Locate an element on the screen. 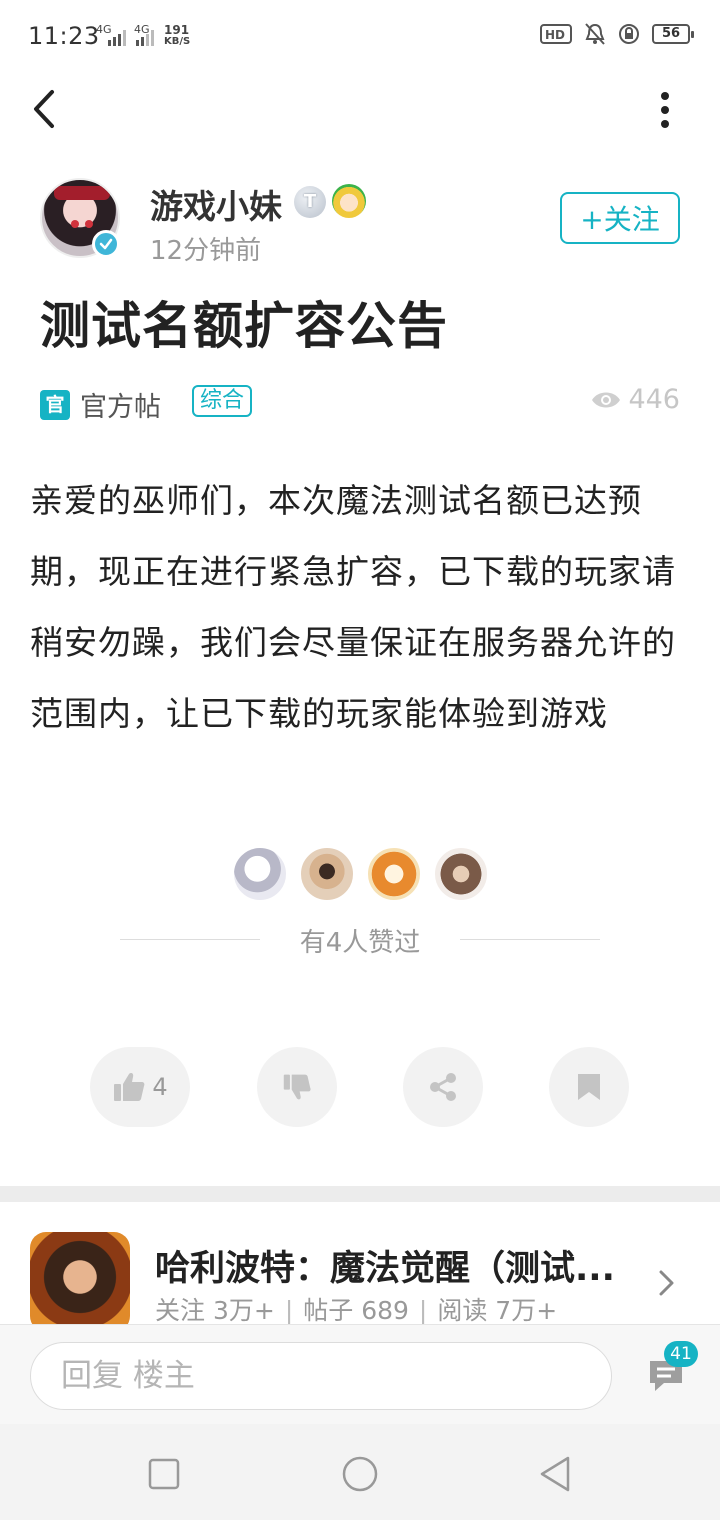  more-options-icon is located at coordinates (665, 110).